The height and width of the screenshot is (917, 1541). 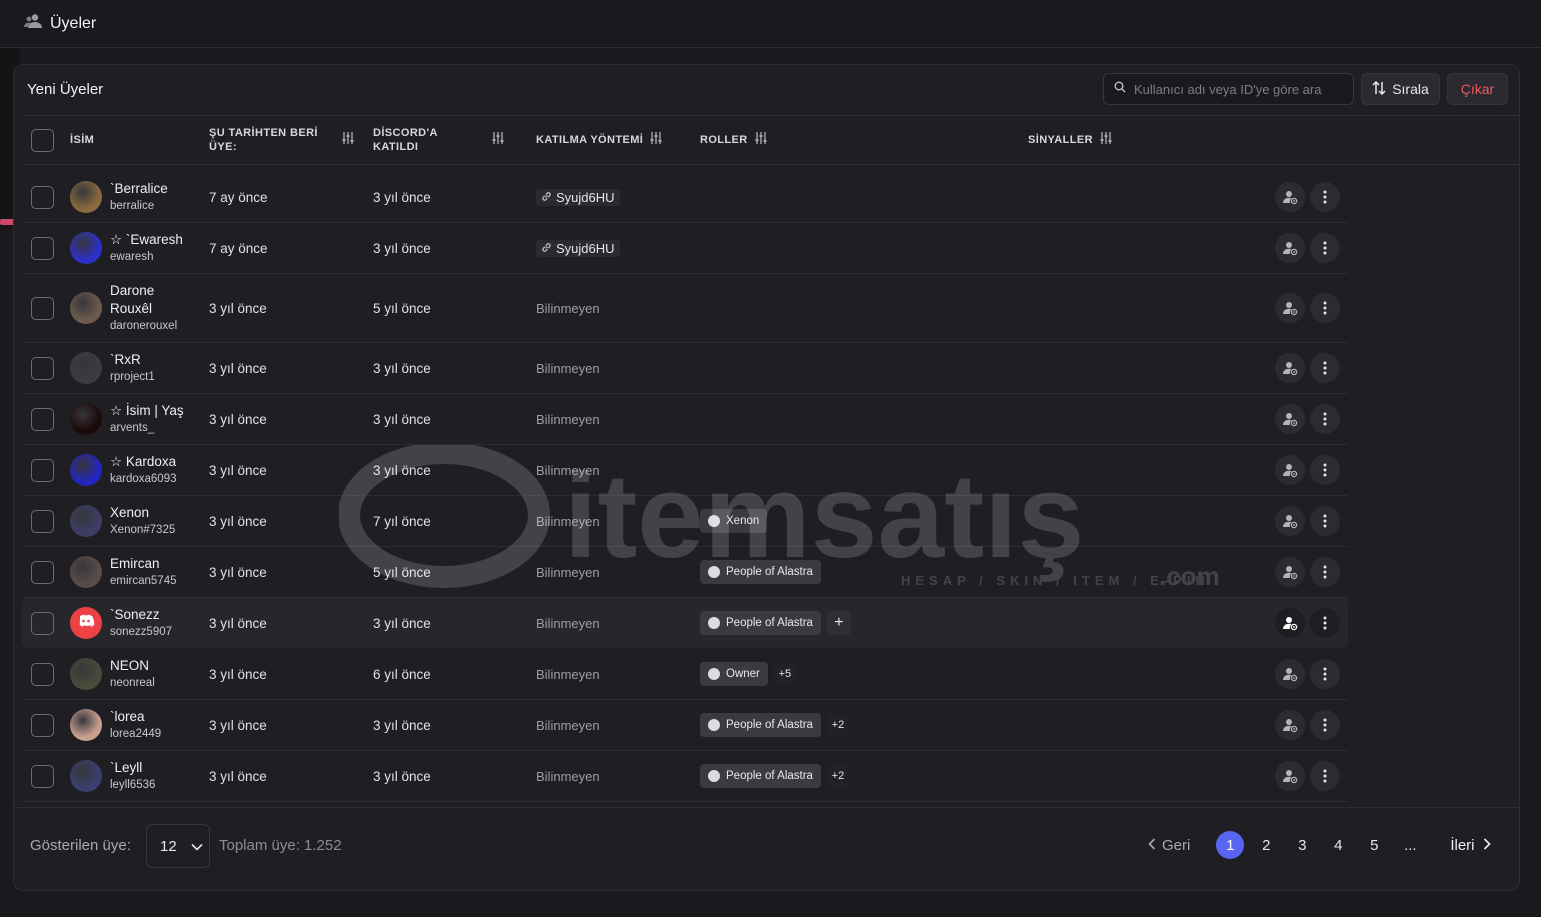 What do you see at coordinates (143, 462) in the screenshot?
I see `member-display-name: ☆ Kardoxa` at bounding box center [143, 462].